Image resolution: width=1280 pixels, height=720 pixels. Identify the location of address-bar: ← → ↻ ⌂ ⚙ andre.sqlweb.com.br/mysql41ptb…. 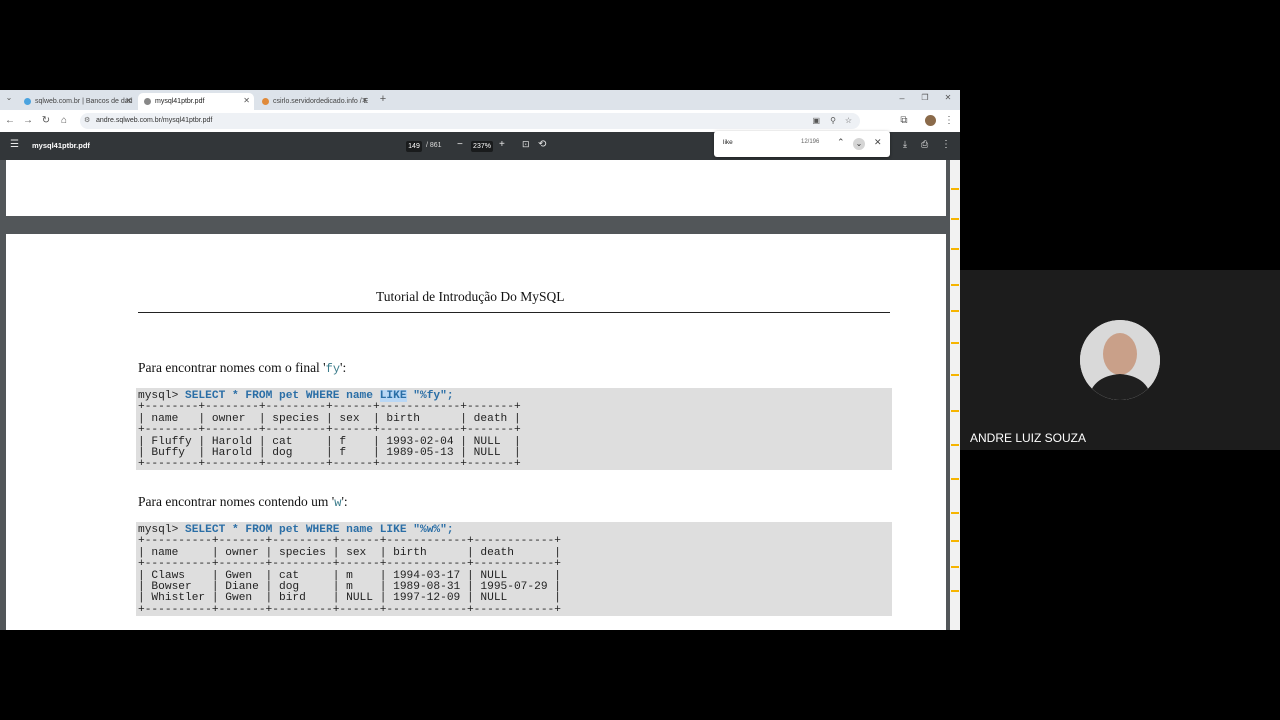
(480, 121).